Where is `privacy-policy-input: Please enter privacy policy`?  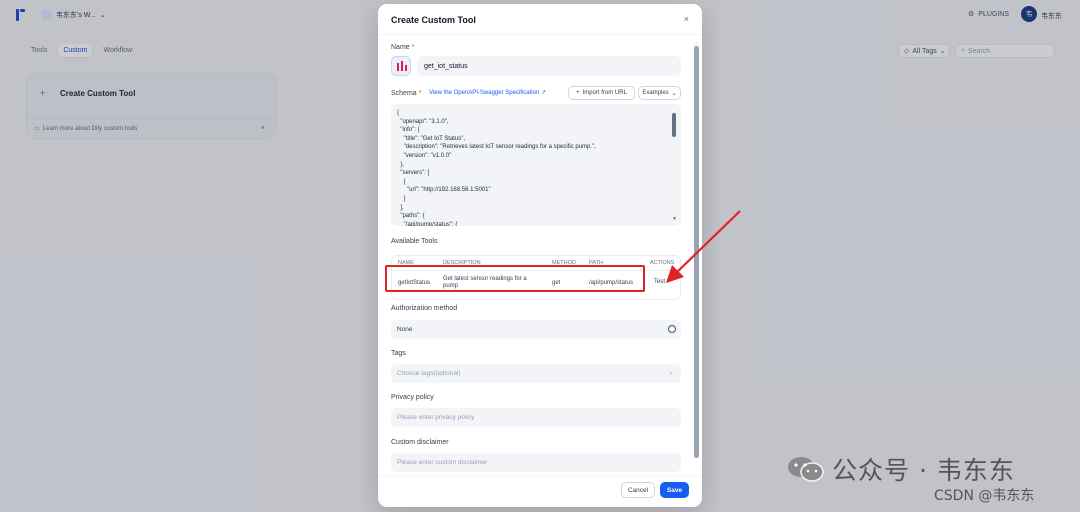
privacy-policy-input: Please enter privacy policy is located at coordinates (536, 417).